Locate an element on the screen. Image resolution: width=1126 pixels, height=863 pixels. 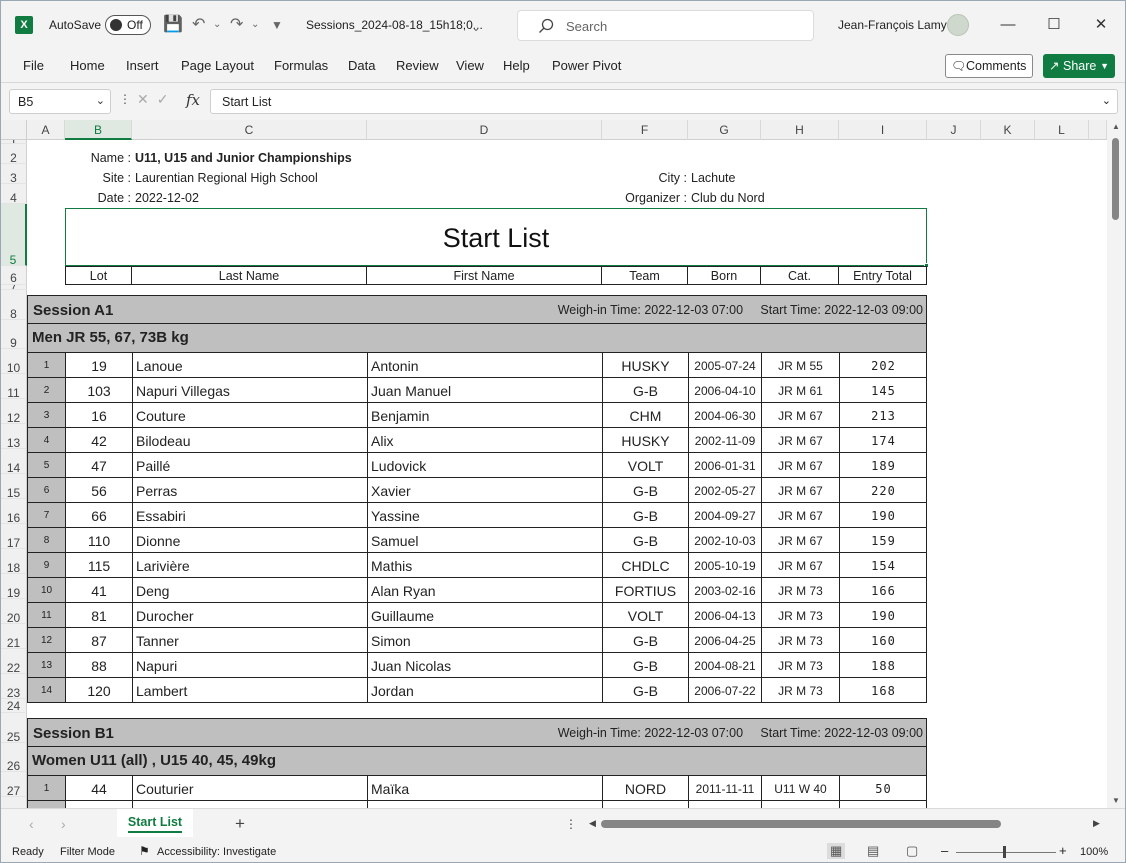
cell-born: 2011-11-11 is located at coordinates (724, 788).